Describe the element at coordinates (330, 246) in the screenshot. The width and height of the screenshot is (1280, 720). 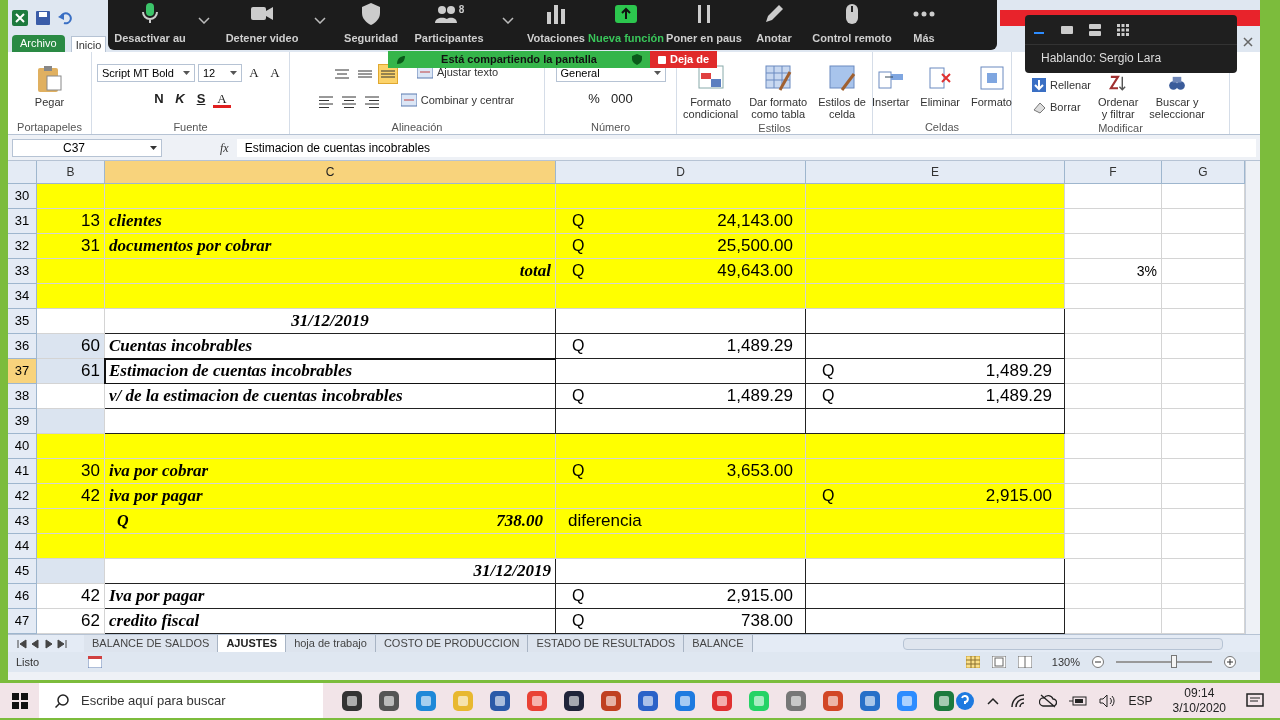
I see `table-cell: documentos por cobrar` at that location.